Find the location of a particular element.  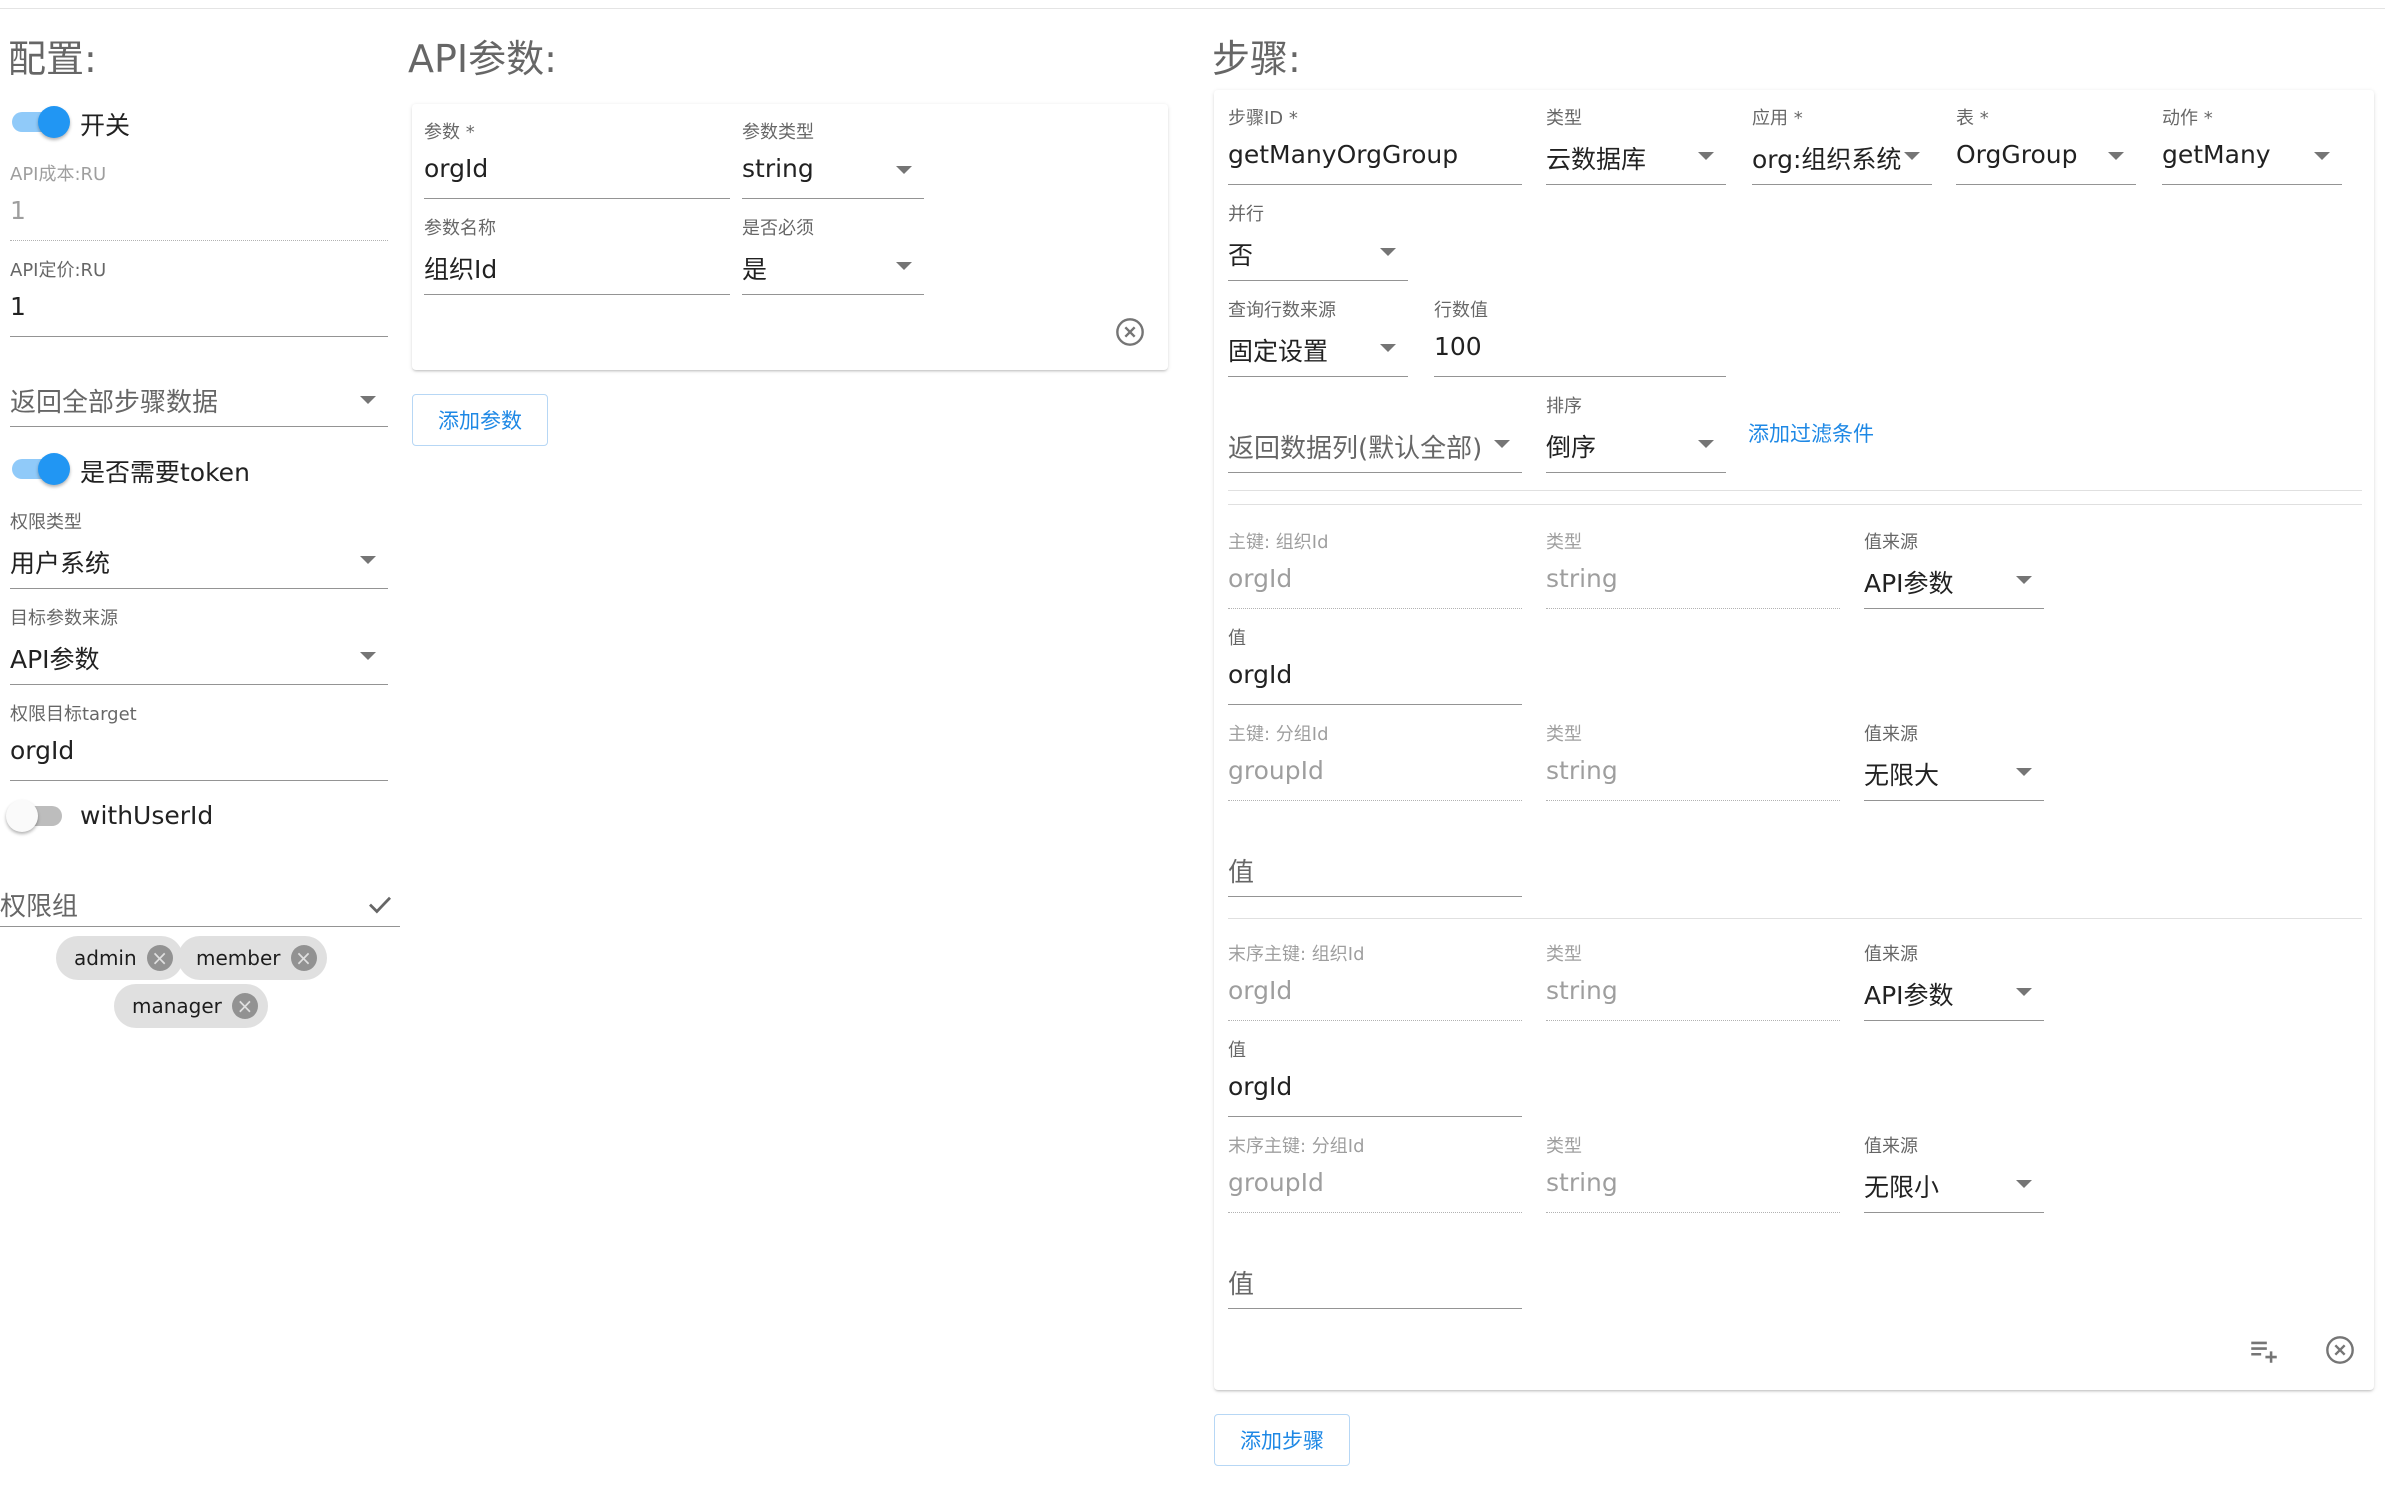

field-label: 参数类型 is located at coordinates (778, 132).